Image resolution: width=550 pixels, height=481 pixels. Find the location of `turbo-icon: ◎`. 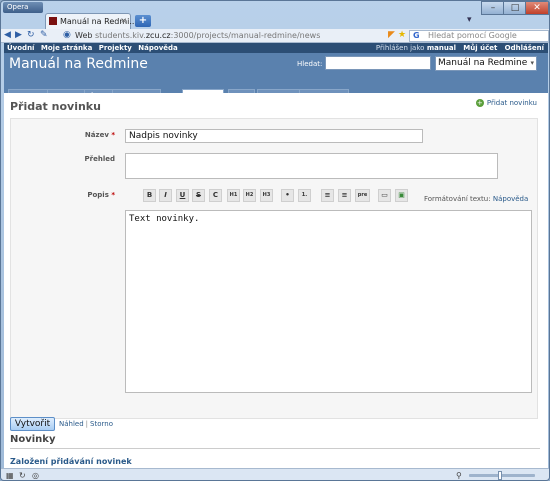

turbo-icon: ◎ is located at coordinates (35, 475).